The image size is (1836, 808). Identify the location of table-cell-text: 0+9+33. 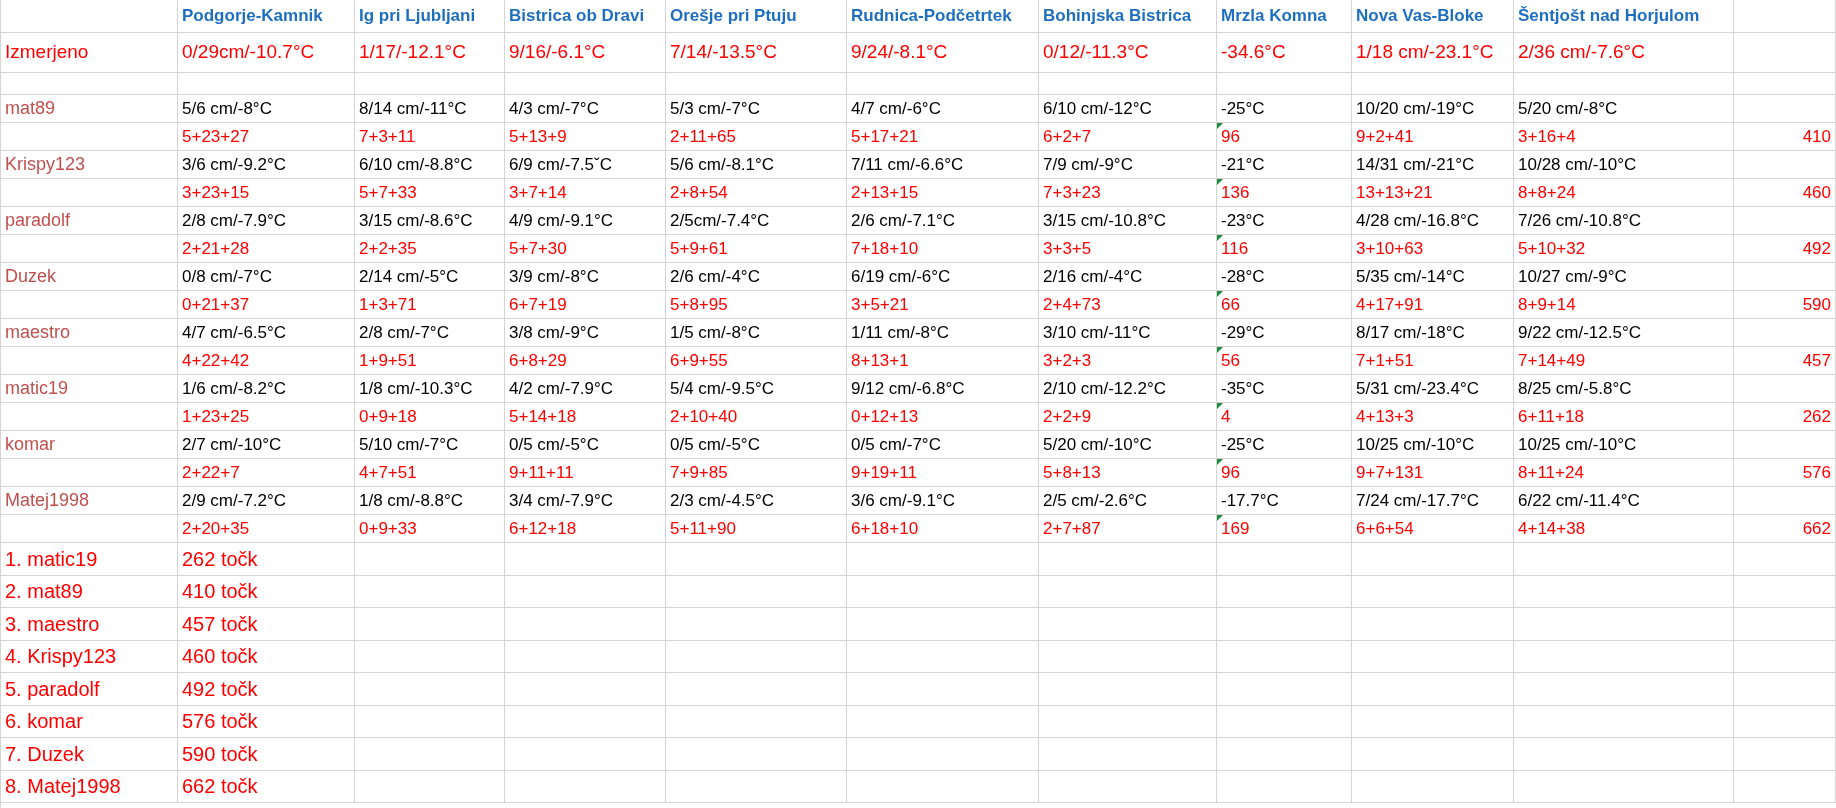
(388, 528).